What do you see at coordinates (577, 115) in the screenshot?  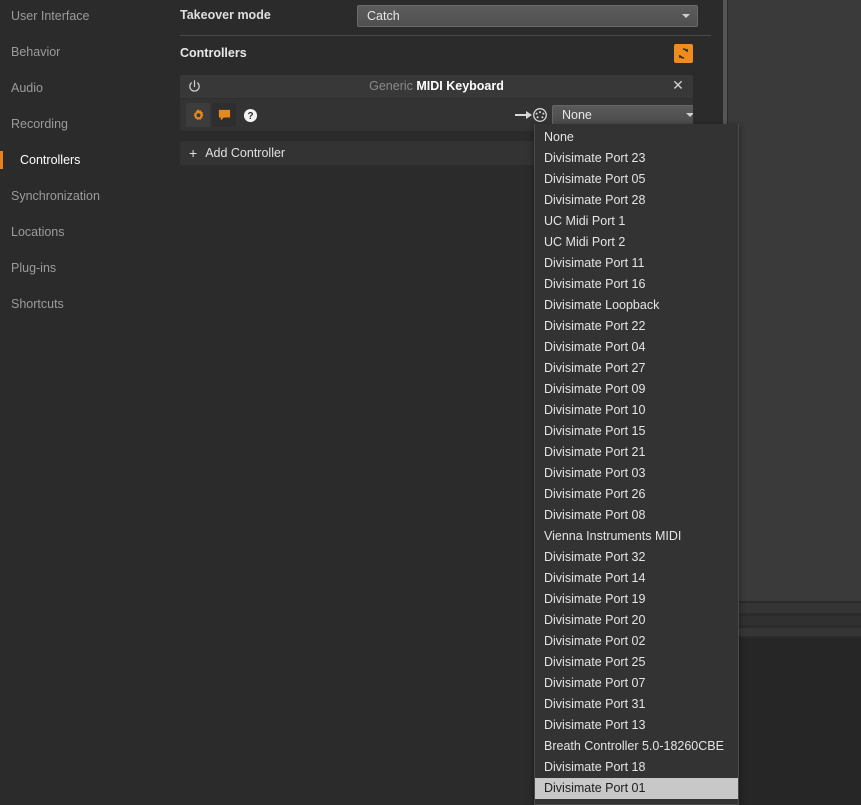 I see `midi-port-value: None` at bounding box center [577, 115].